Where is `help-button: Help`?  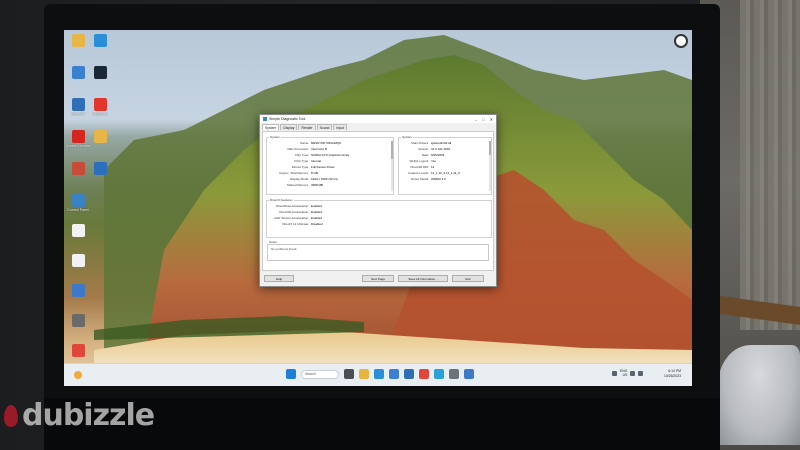
help-button: Help is located at coordinates (279, 278).